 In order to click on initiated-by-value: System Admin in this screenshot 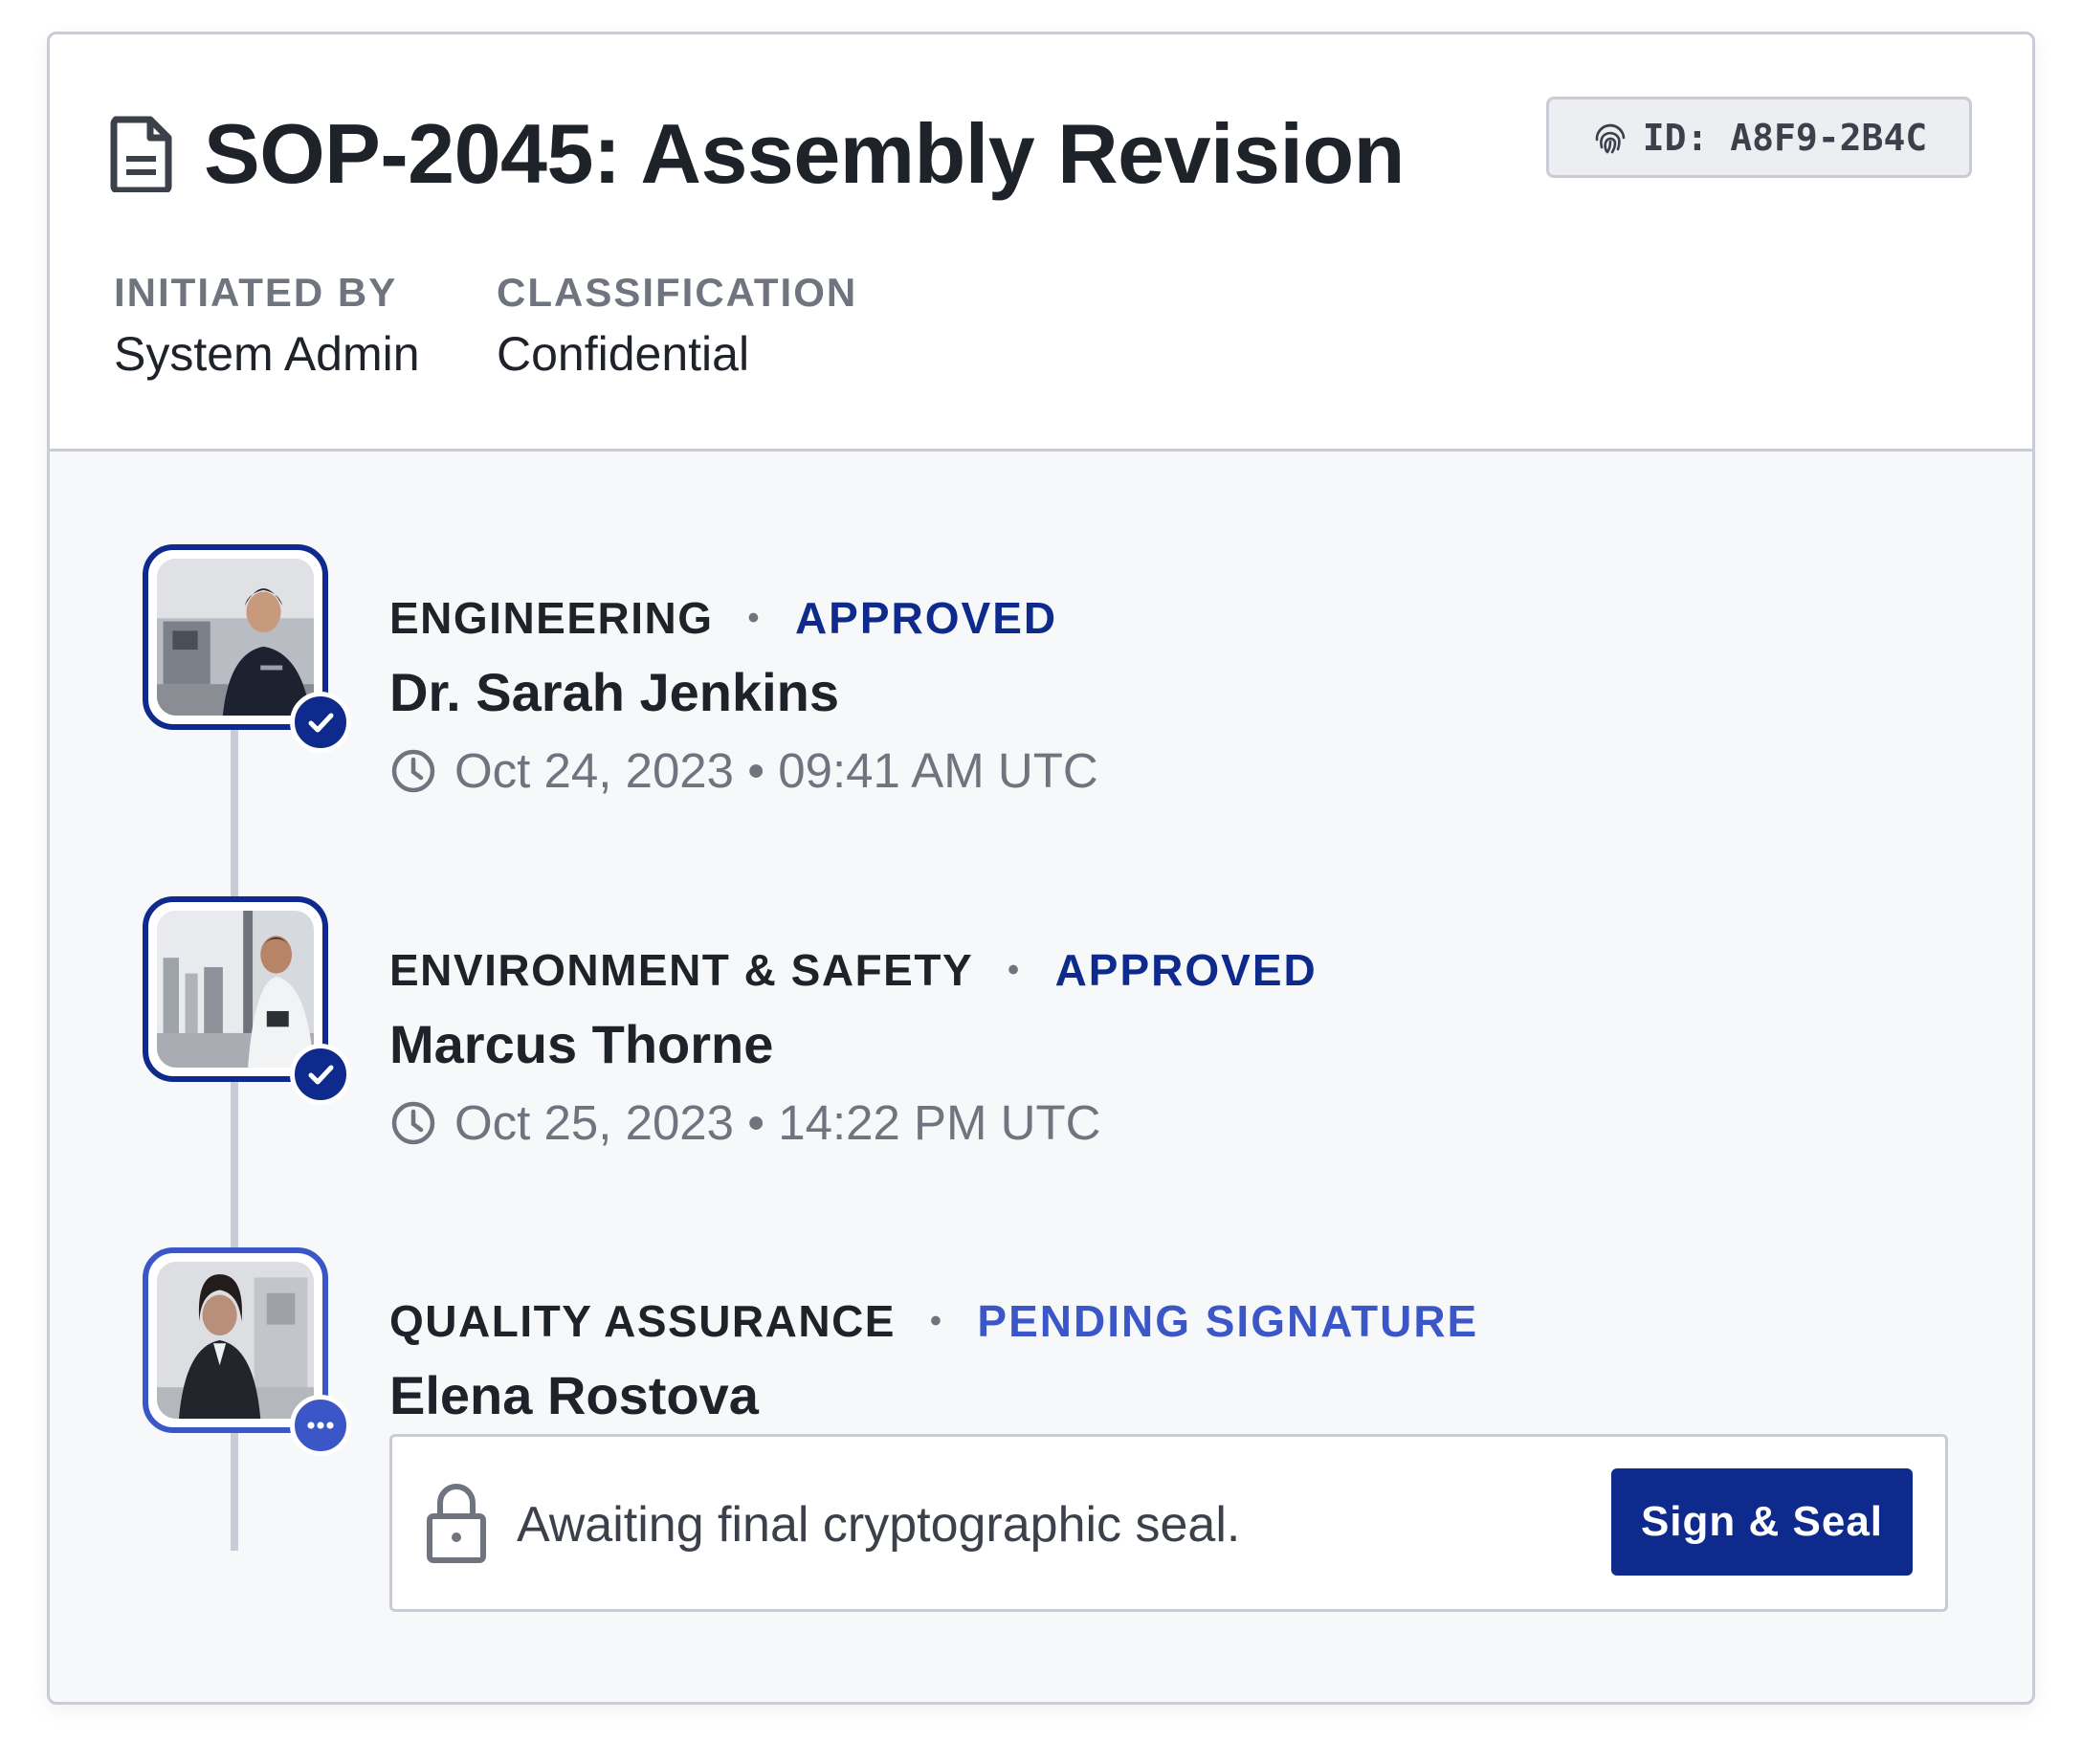, I will do `click(267, 354)`.